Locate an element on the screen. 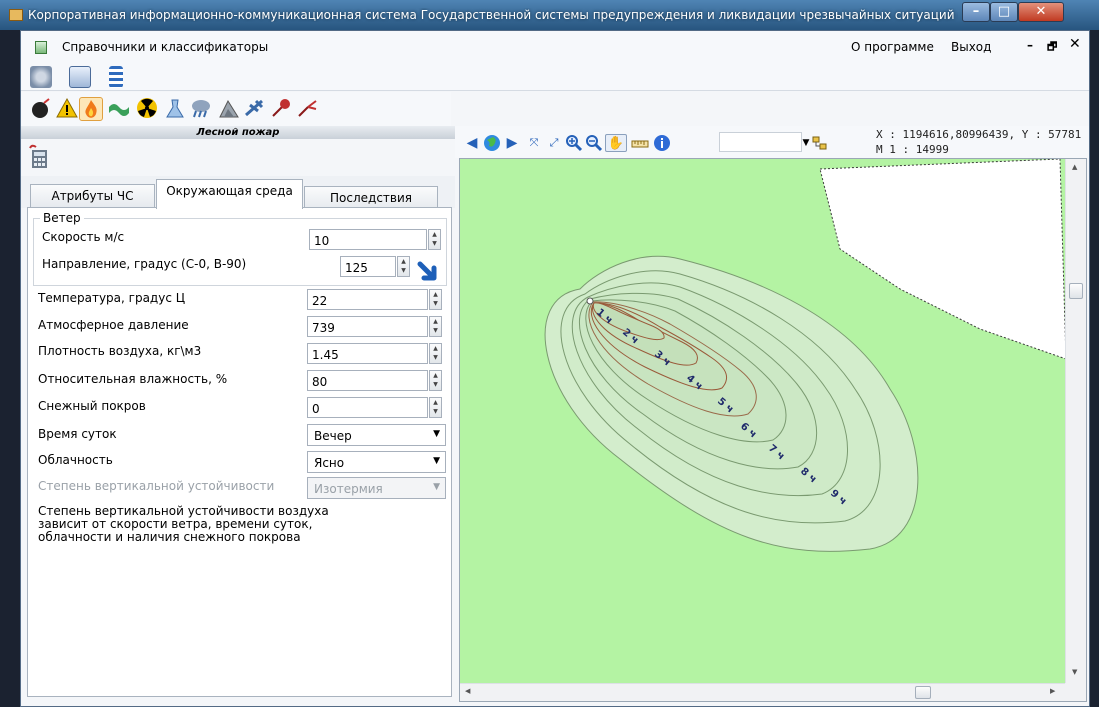  density-spinner: ▲ ▼ is located at coordinates (435, 353).